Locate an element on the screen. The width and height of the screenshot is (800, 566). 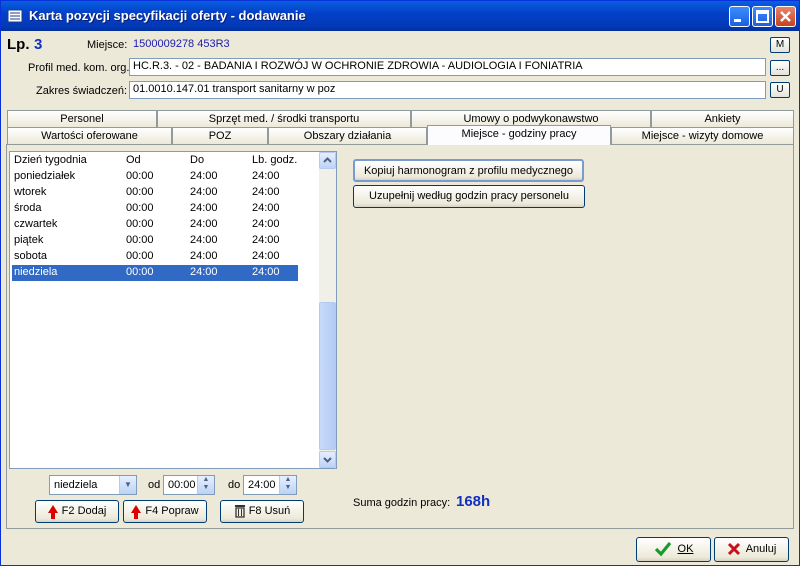
cell-day: wtorek is located at coordinates (30, 192).